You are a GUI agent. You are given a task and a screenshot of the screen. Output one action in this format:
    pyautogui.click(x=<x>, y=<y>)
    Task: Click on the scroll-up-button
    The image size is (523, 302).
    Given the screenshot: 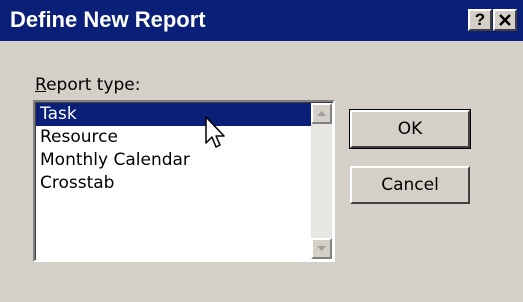 What is the action you would take?
    pyautogui.click(x=321, y=113)
    